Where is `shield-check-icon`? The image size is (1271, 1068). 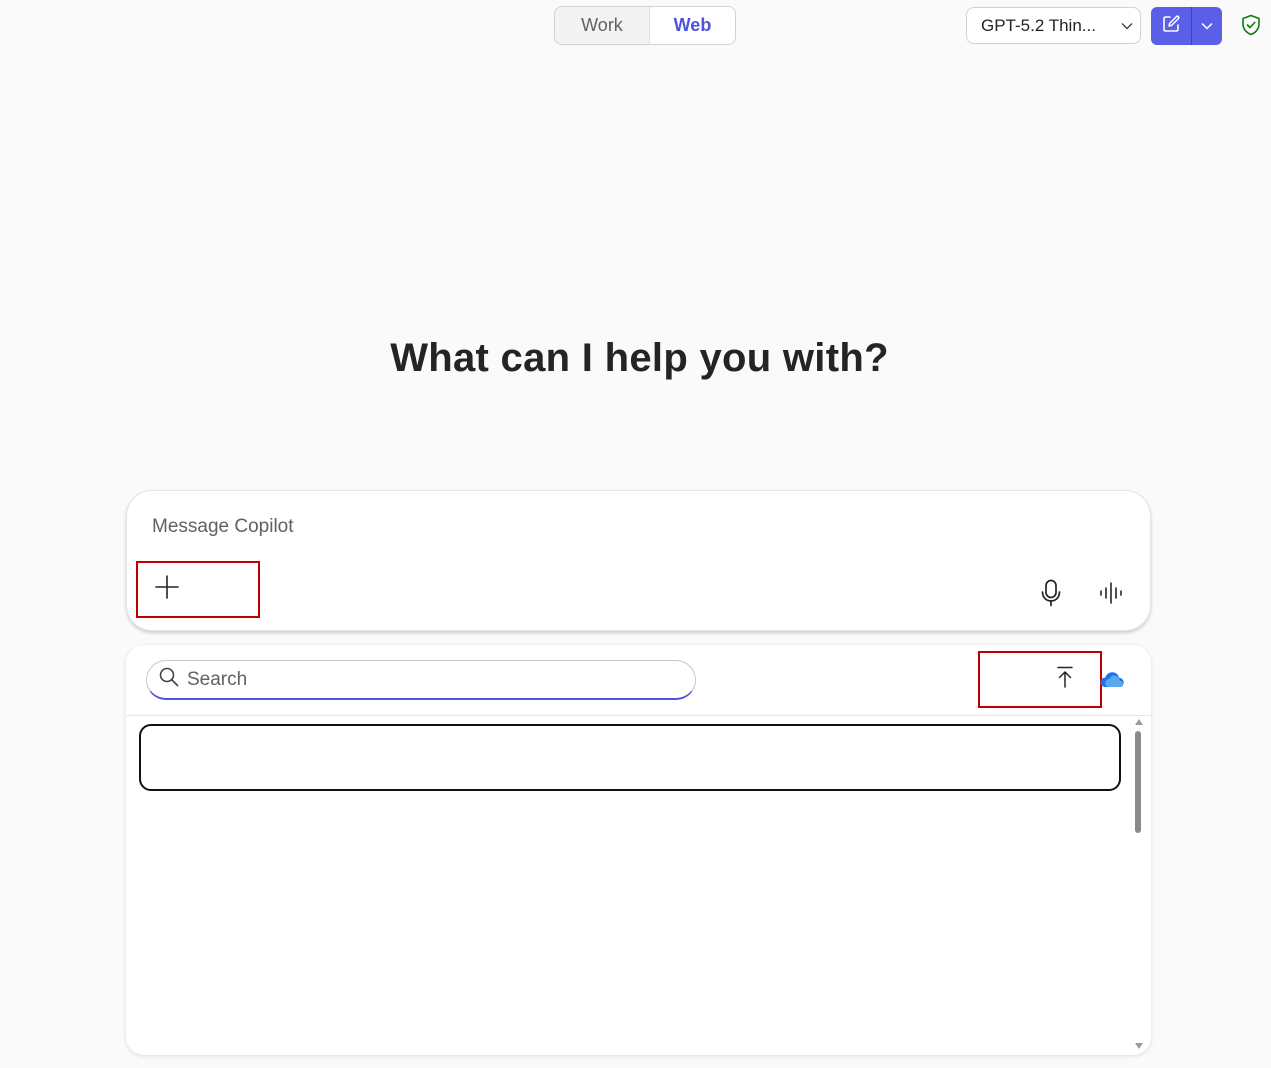 shield-check-icon is located at coordinates (1251, 25).